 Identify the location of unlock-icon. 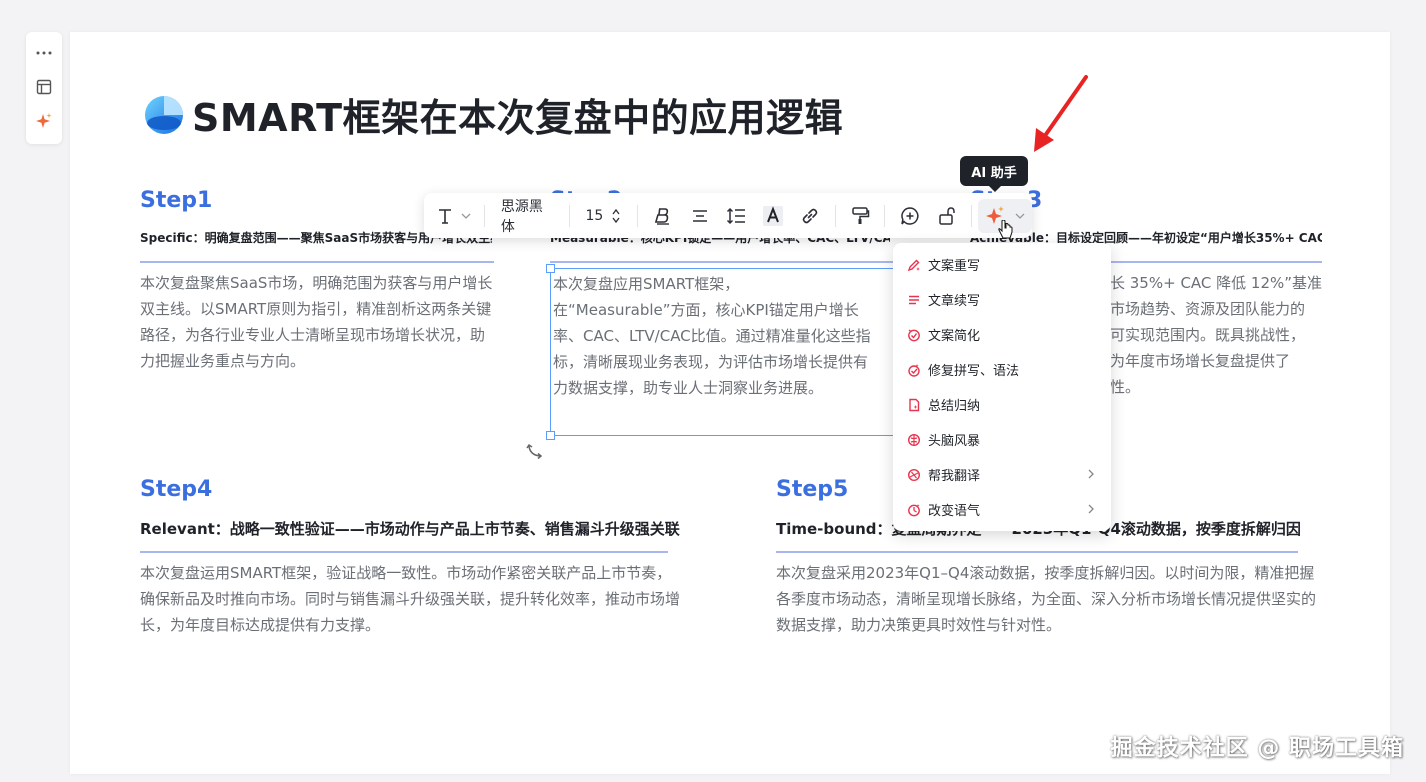
(946, 215).